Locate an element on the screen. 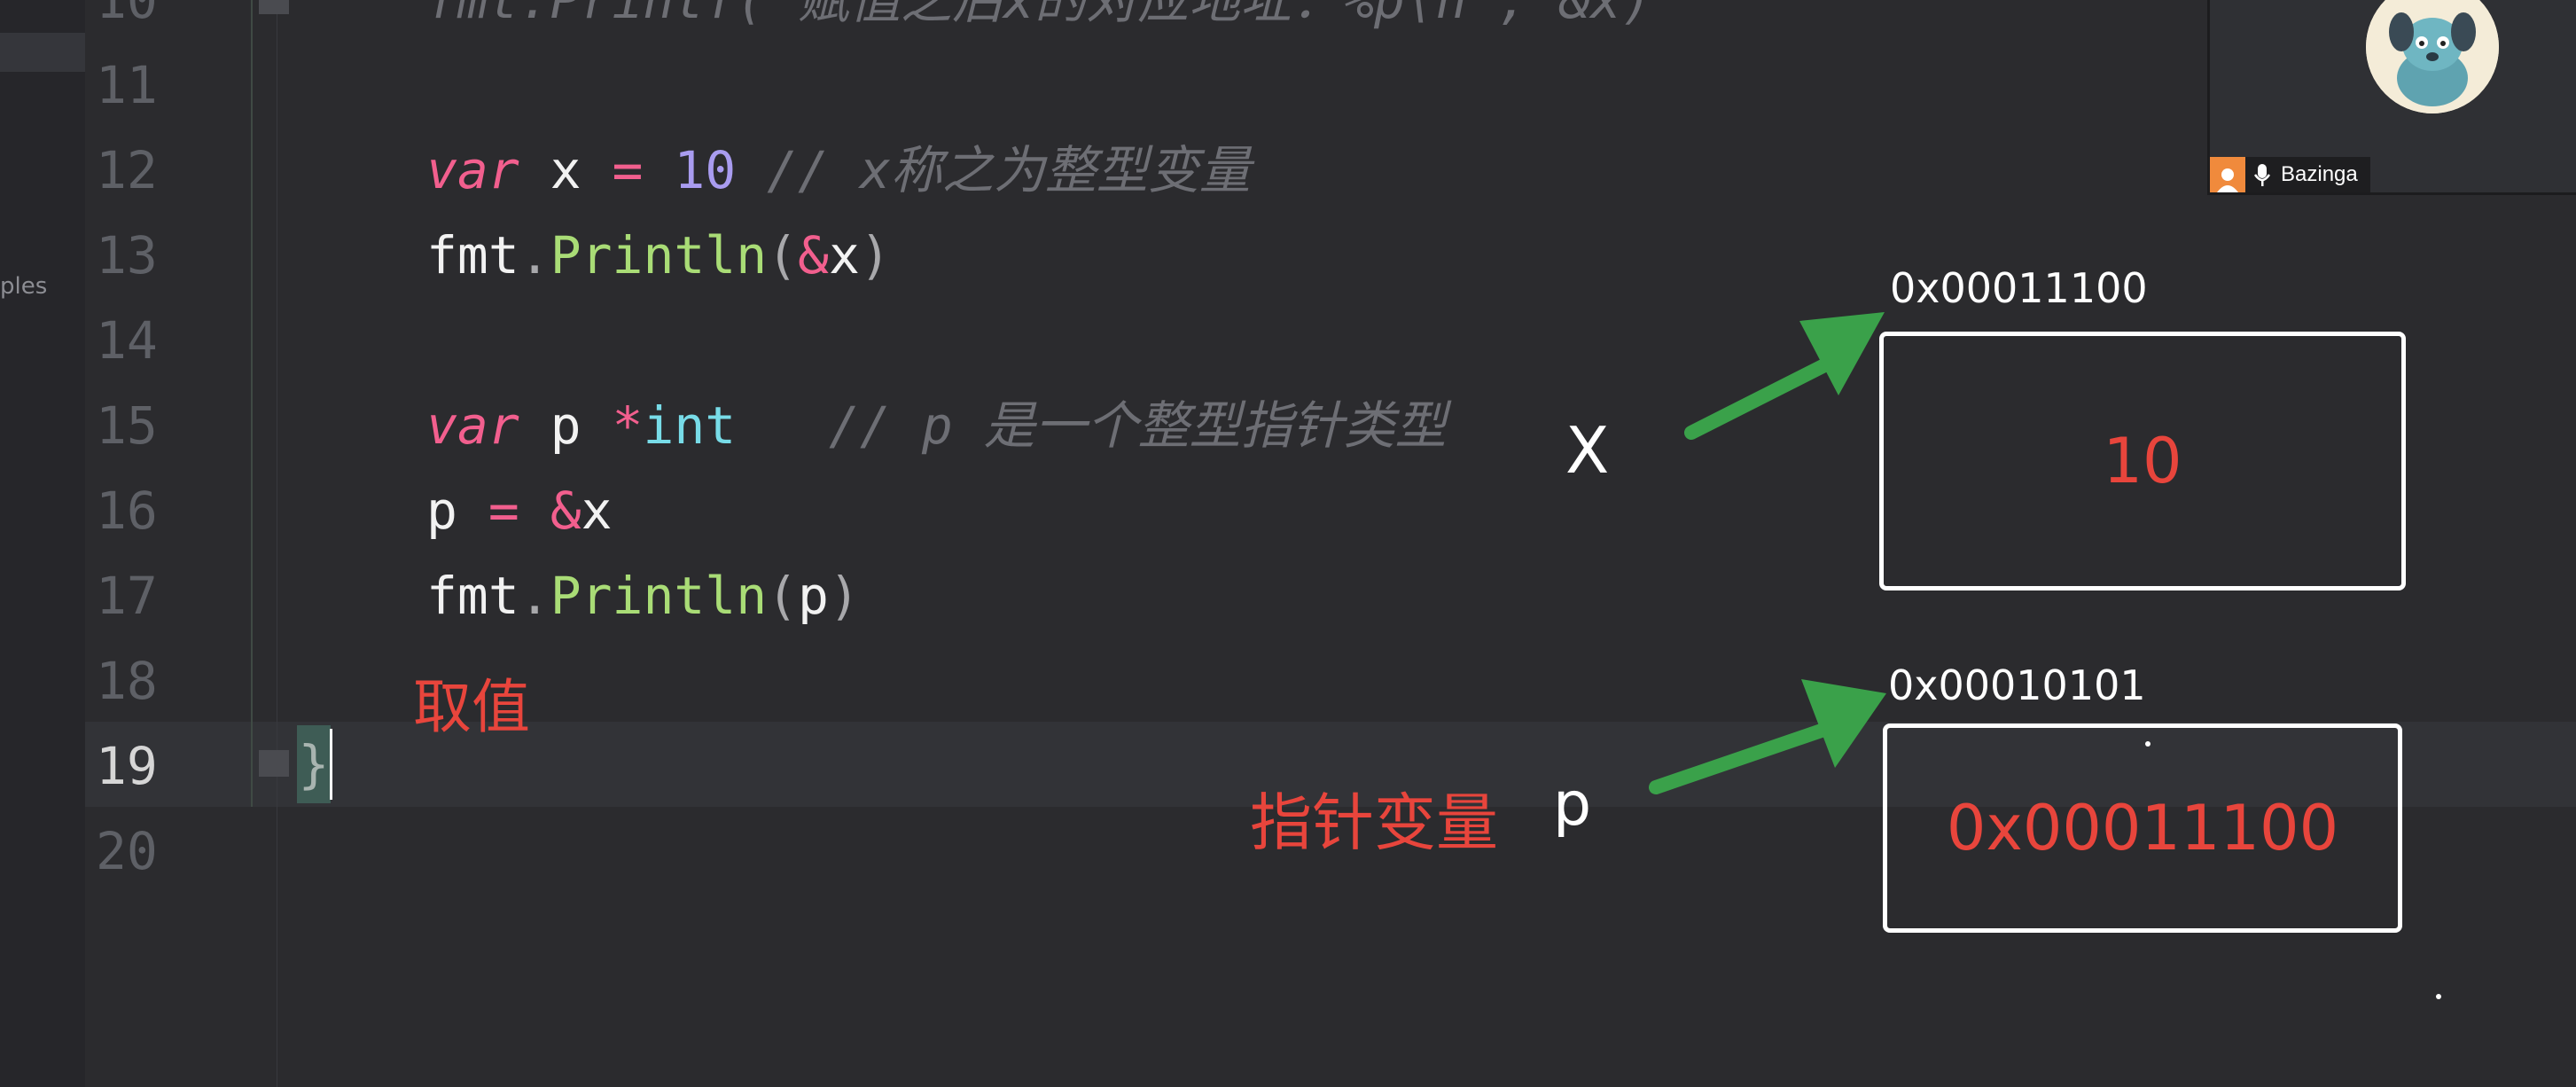 This screenshot has height=1087, width=2576. person-icon is located at coordinates (2227, 174).